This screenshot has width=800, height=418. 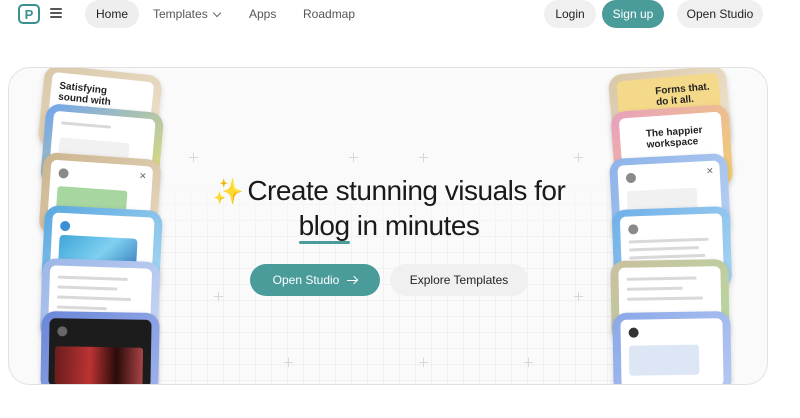 I want to click on open-studio-button: Open Studio, so click(x=315, y=280).